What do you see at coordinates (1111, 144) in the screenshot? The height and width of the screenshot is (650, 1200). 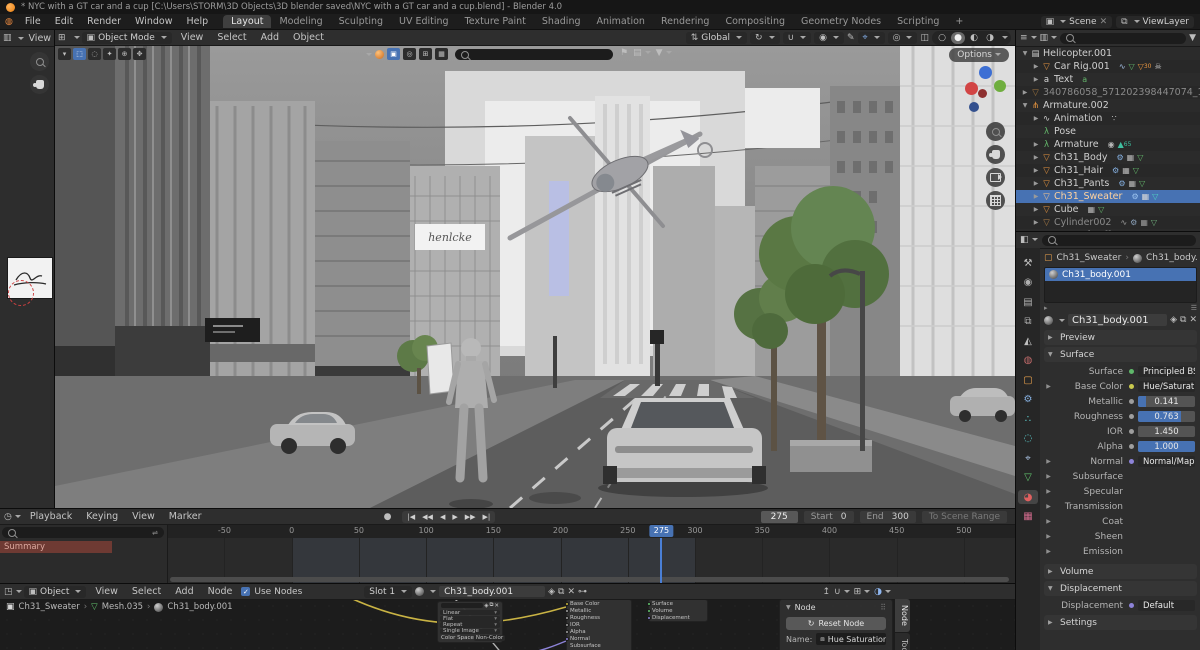 I see `data-badge-icon: ◉` at bounding box center [1111, 144].